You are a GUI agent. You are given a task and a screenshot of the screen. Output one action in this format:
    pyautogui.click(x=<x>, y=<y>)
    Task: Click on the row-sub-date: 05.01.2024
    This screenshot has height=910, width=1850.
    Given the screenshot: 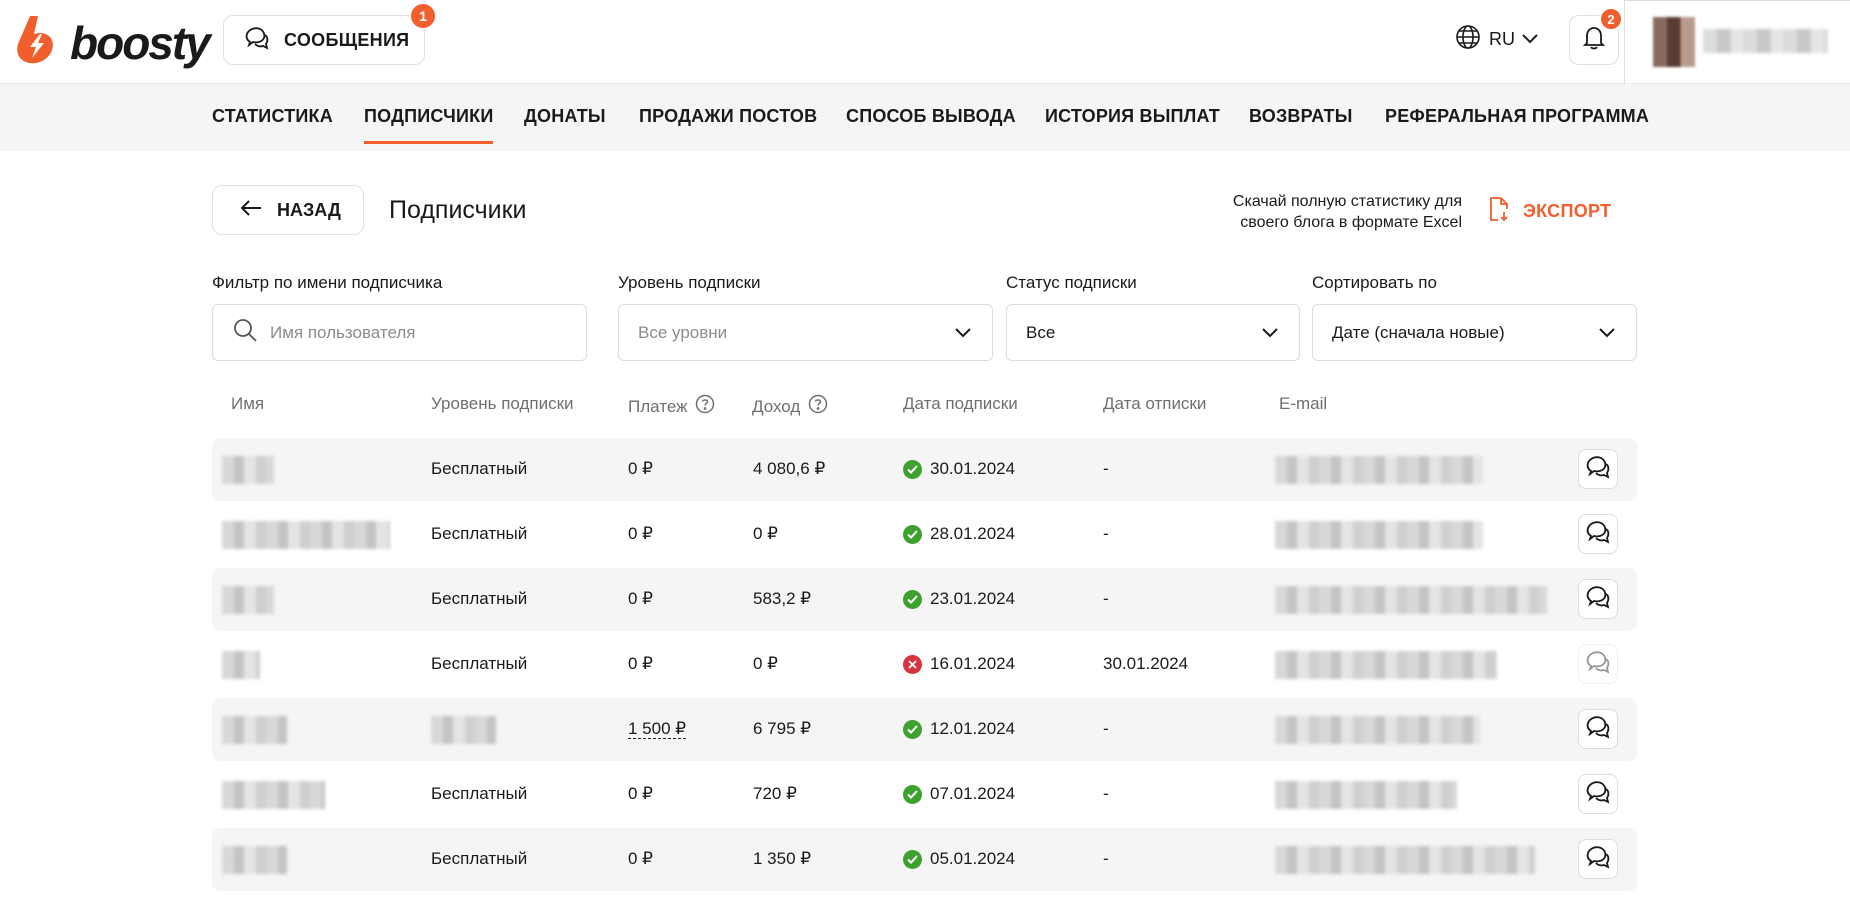 What is the action you would take?
    pyautogui.click(x=959, y=859)
    